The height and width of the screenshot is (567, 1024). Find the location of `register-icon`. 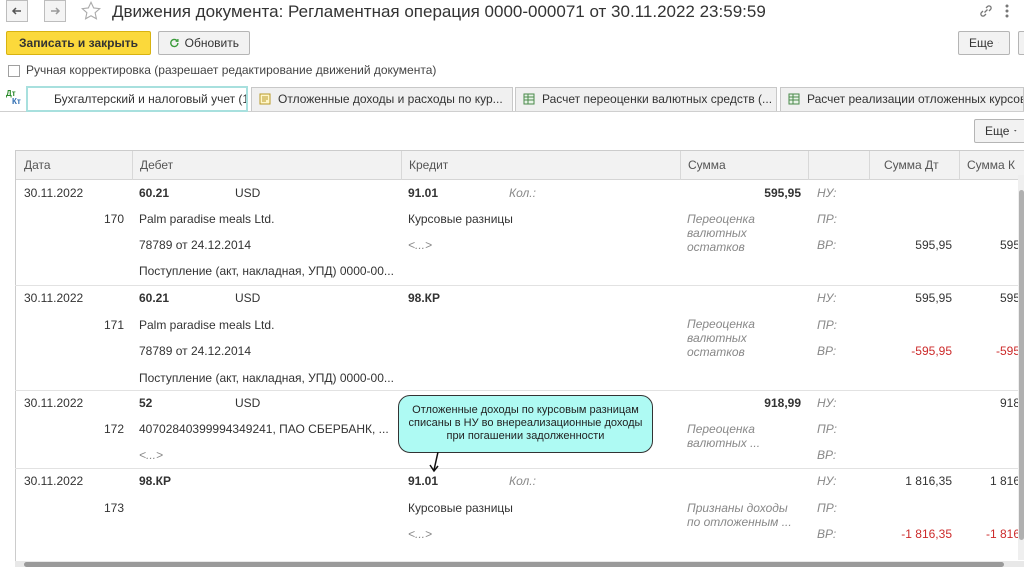

register-icon is located at coordinates (265, 99).